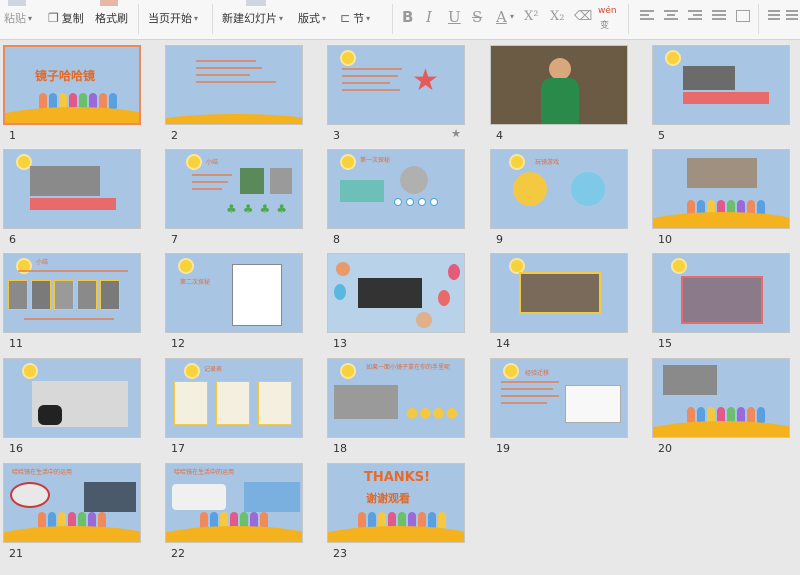  What do you see at coordinates (416, 202) in the screenshot?
I see `option-dots` at bounding box center [416, 202].